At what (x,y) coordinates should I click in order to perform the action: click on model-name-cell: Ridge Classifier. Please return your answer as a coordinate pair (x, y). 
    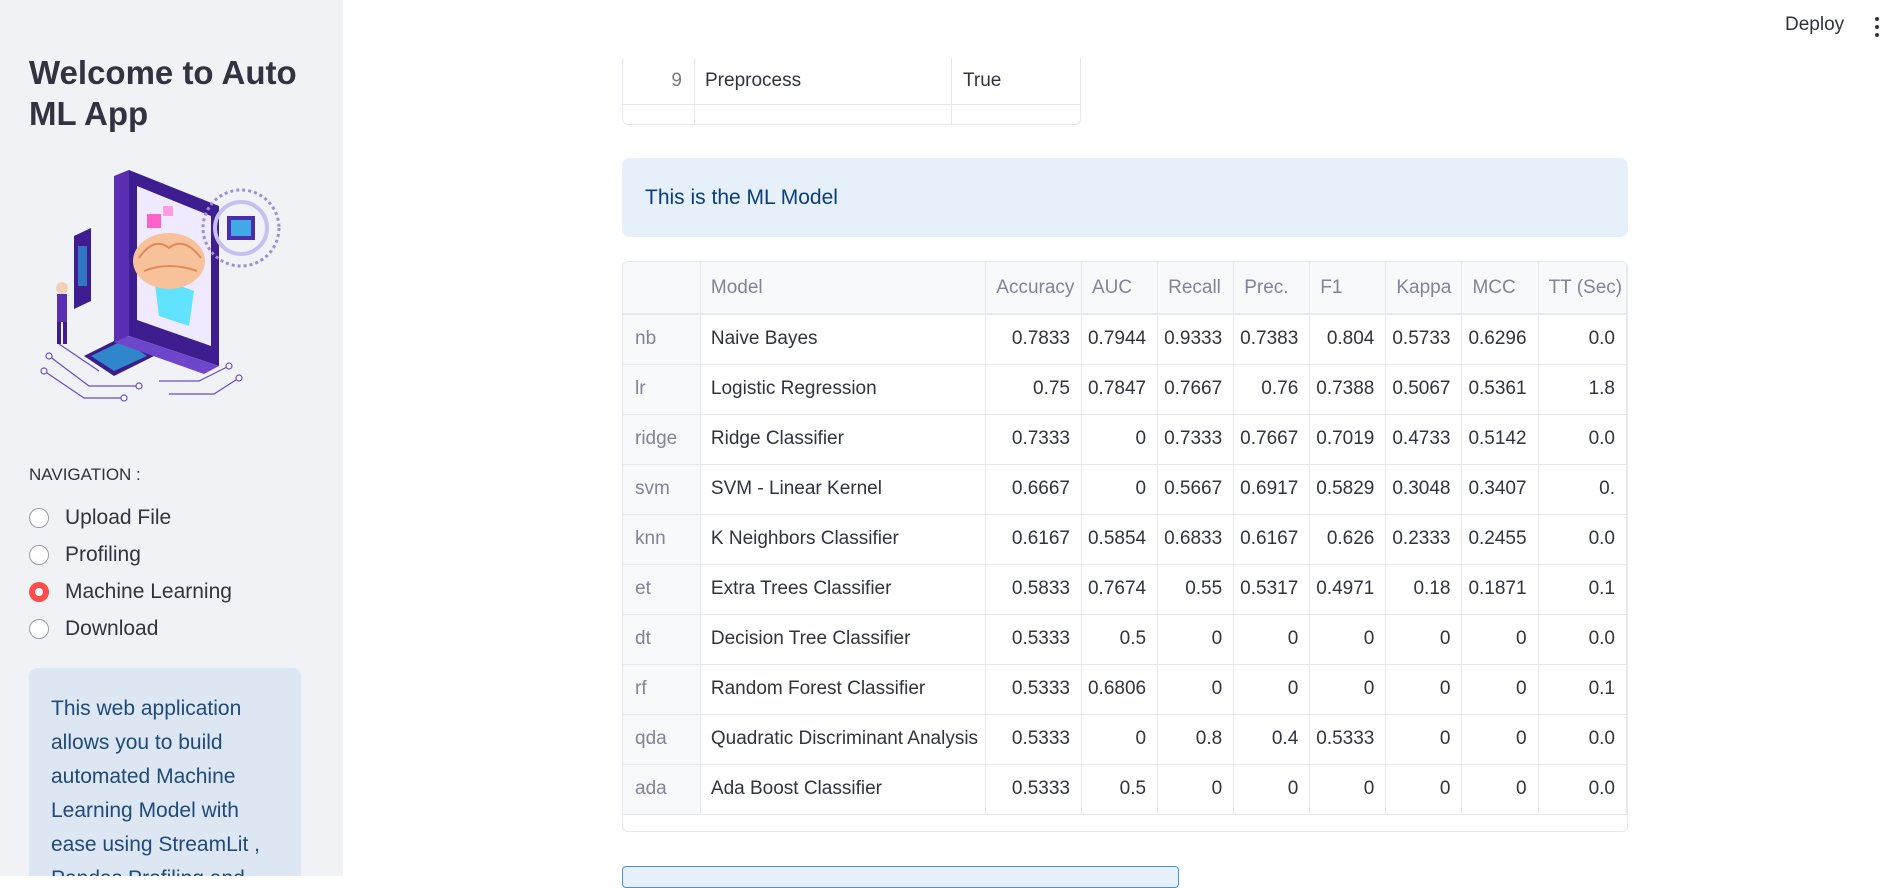
    Looking at the image, I should click on (843, 439).